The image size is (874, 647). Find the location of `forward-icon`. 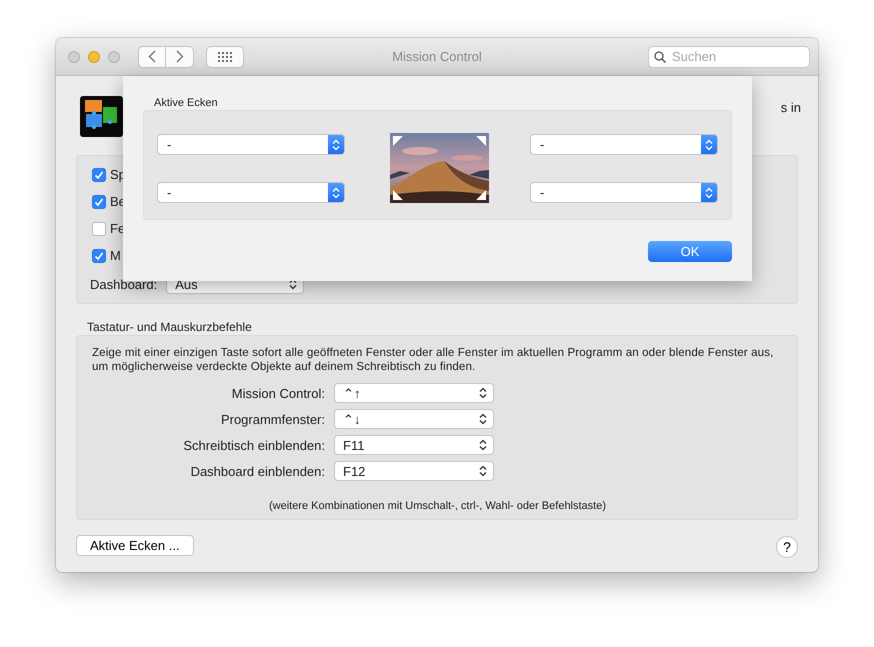

forward-icon is located at coordinates (180, 56).